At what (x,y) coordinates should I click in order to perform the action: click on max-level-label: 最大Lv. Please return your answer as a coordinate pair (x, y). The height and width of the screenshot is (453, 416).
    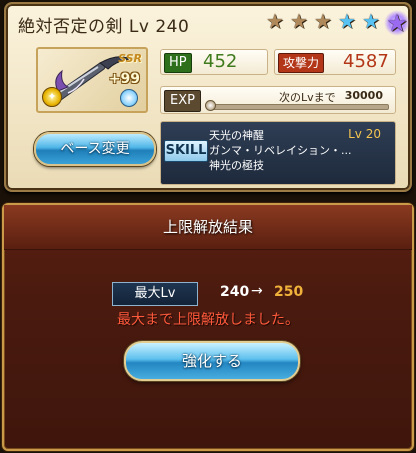
    Looking at the image, I should click on (155, 294).